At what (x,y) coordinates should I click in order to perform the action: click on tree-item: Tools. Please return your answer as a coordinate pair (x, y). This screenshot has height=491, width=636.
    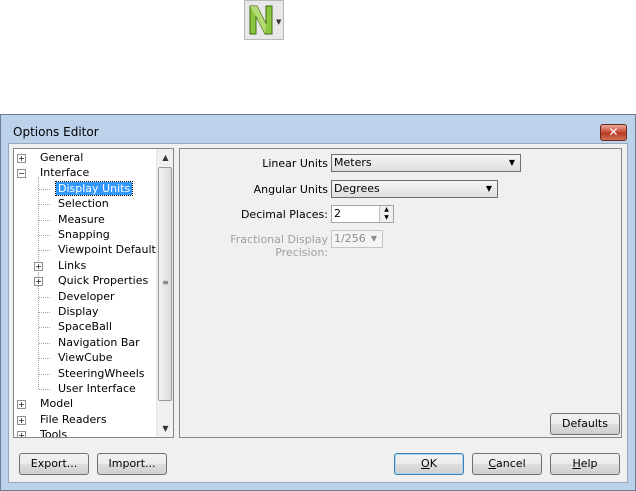
    Looking at the image, I should click on (53, 433).